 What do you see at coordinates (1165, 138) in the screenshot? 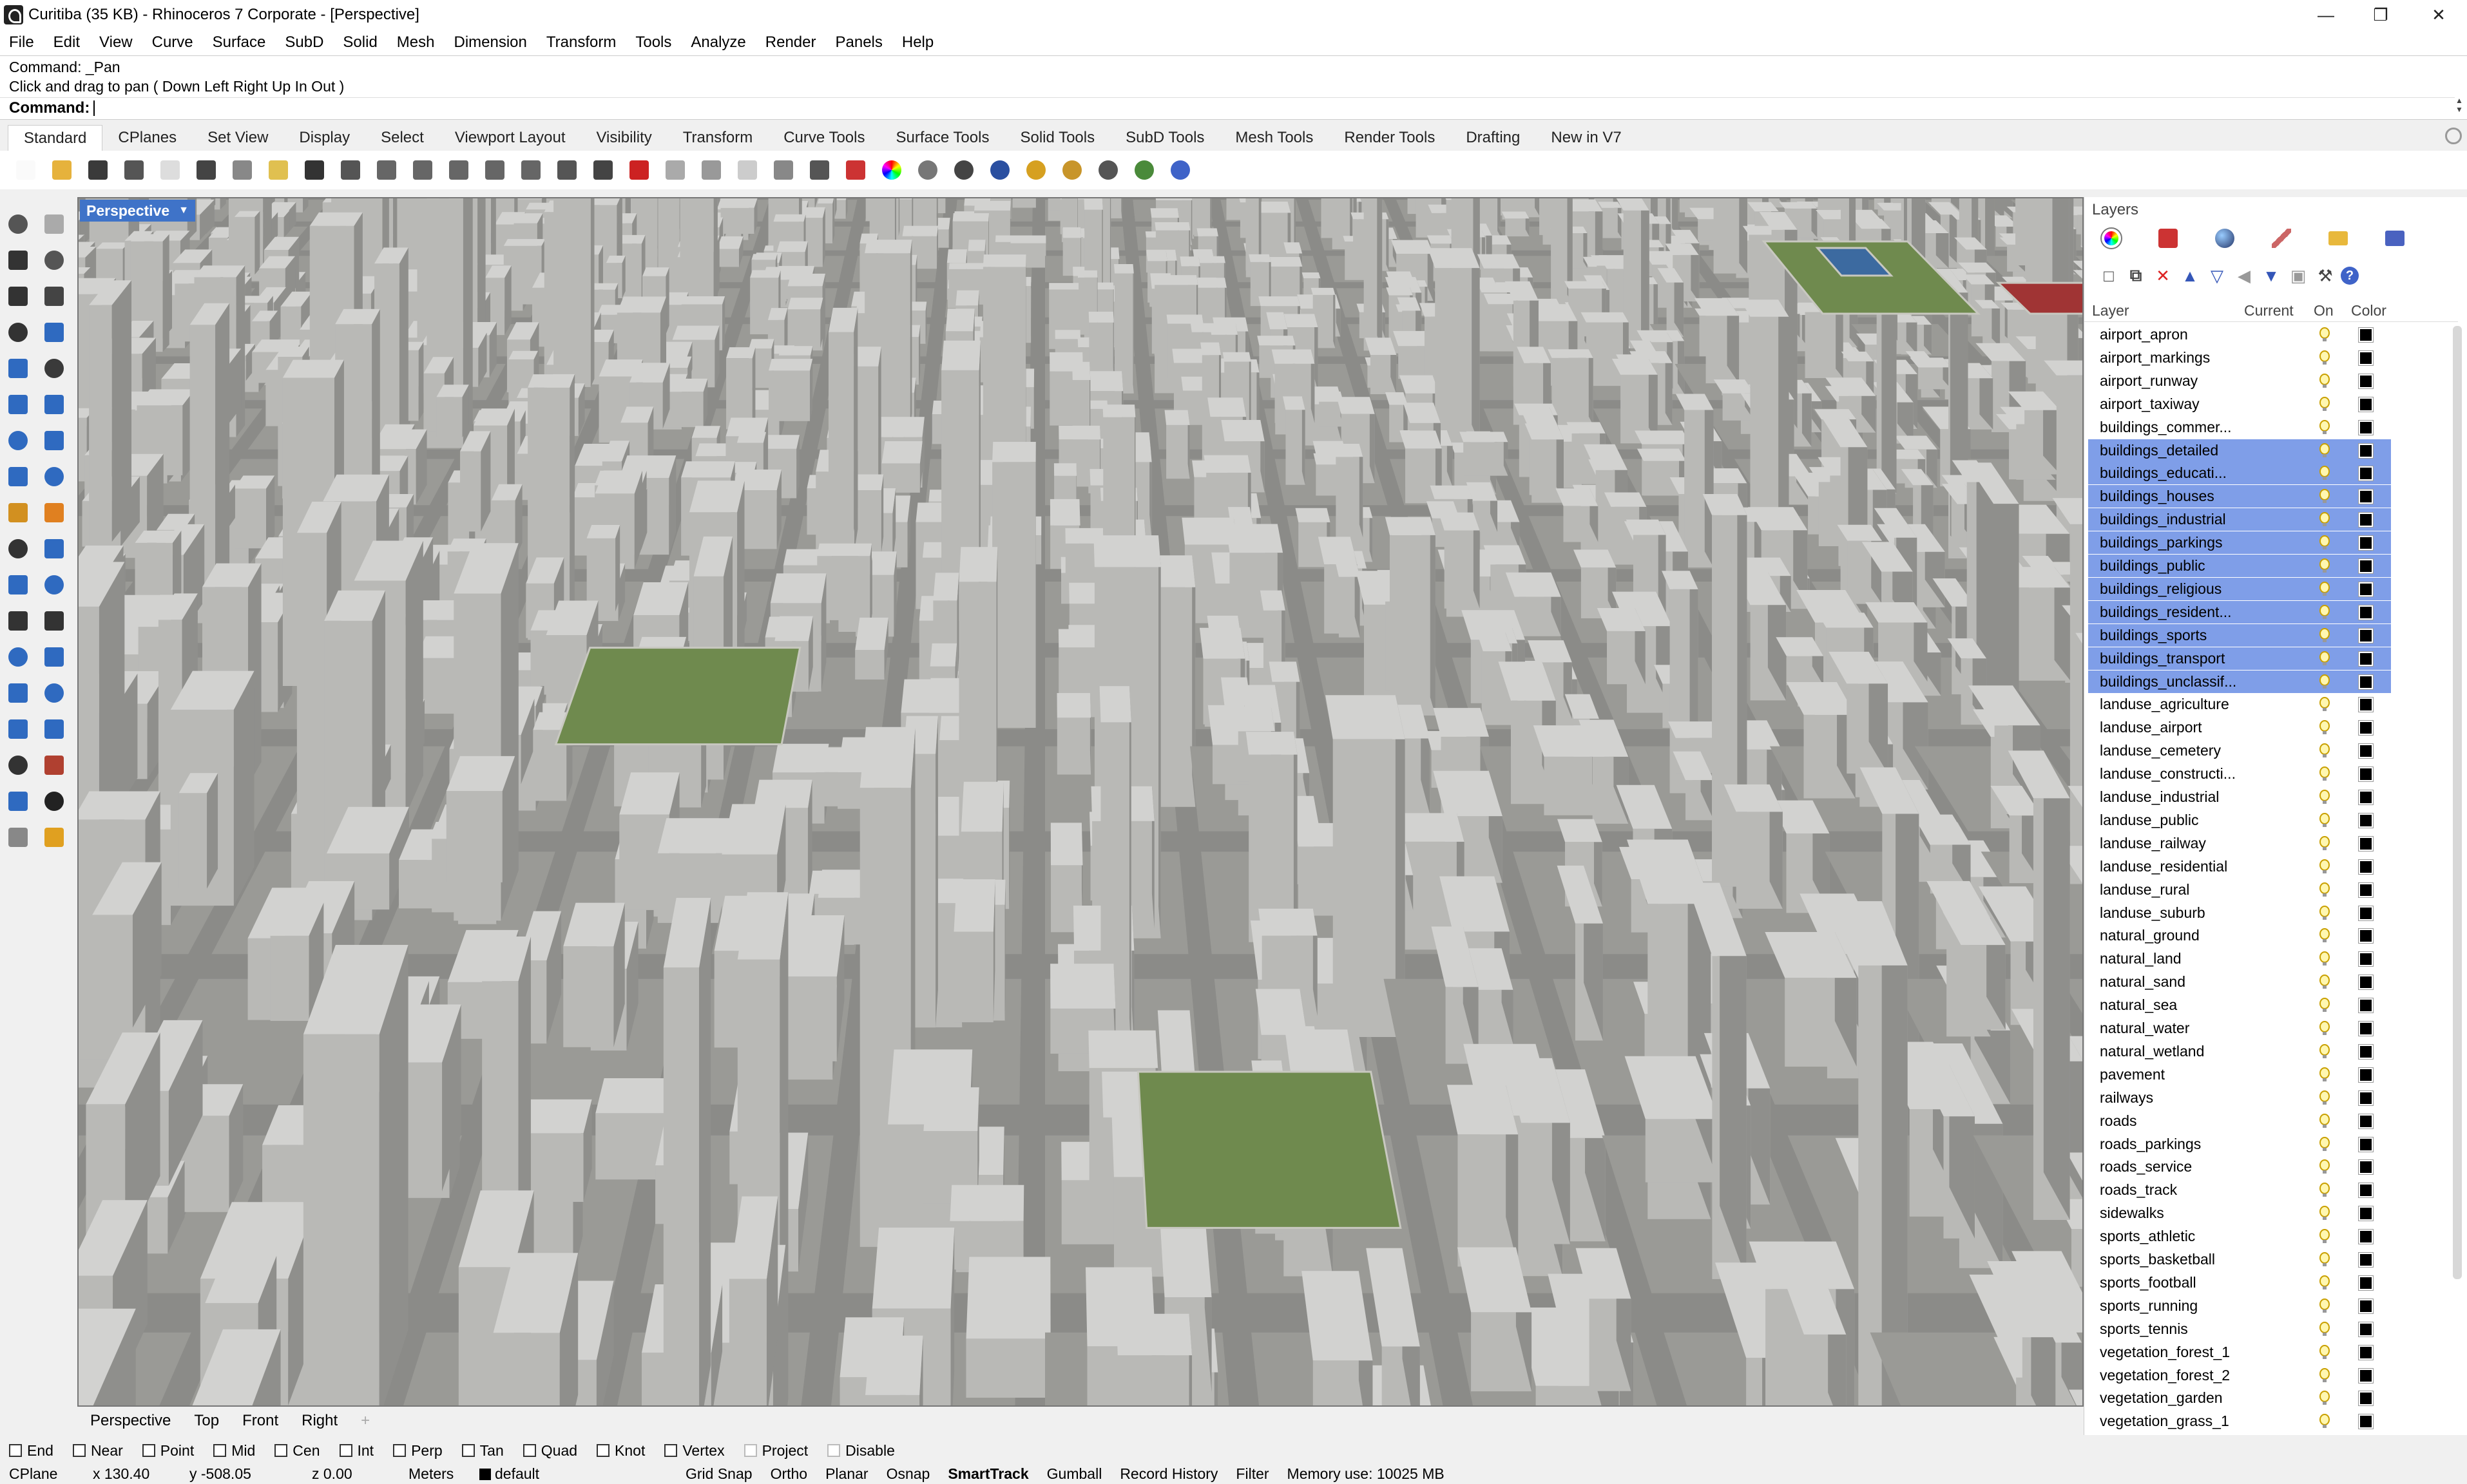
I see `tab-subd-tools: SubD Tools` at bounding box center [1165, 138].